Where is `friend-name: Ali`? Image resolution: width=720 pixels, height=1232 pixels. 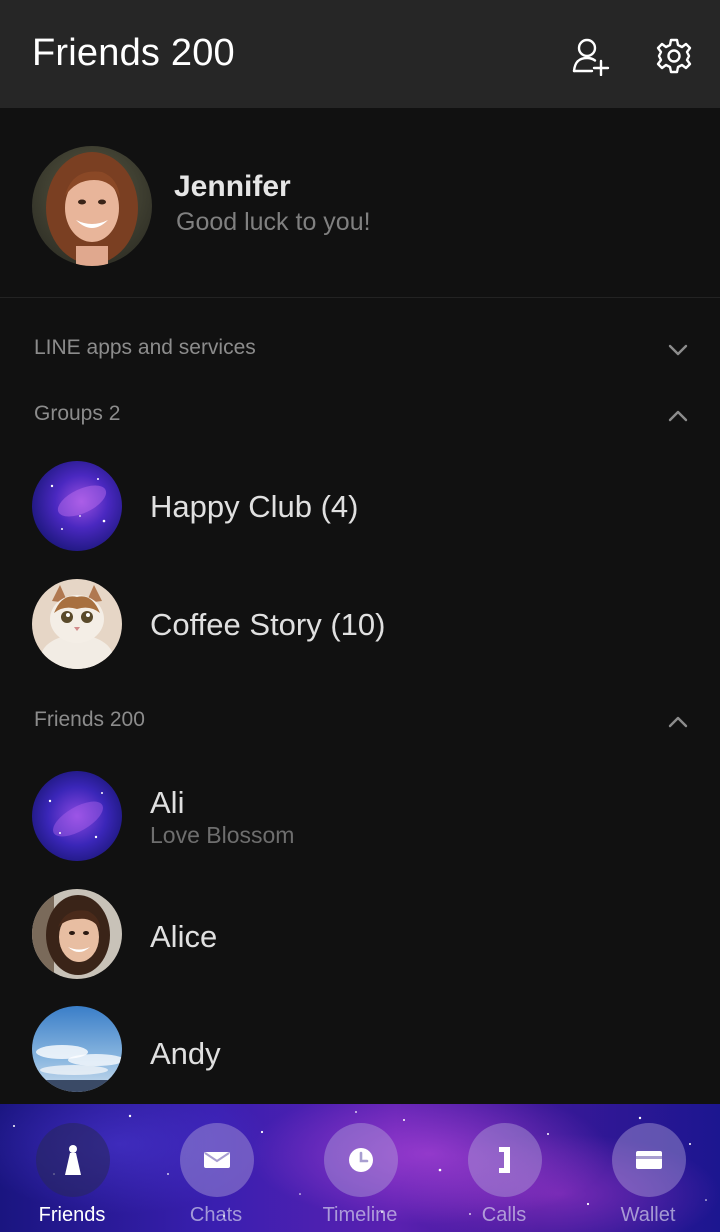 friend-name: Ali is located at coordinates (167, 802).